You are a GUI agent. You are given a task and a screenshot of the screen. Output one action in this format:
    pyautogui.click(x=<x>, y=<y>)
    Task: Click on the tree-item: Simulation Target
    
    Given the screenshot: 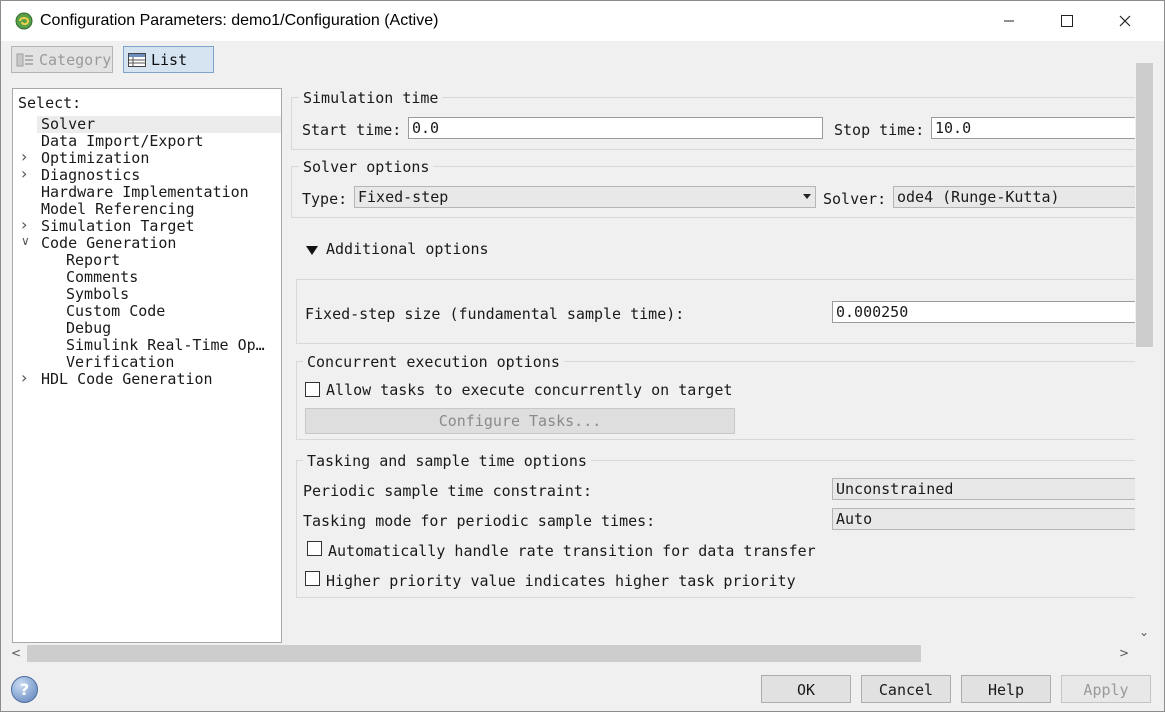 What is the action you would take?
    pyautogui.click(x=118, y=226)
    